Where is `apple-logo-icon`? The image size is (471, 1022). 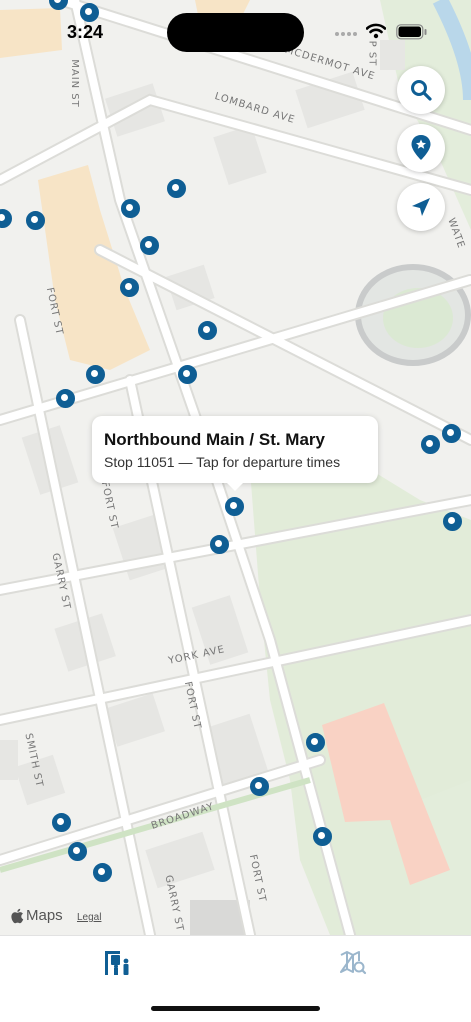
apple-logo-icon is located at coordinates (17, 915).